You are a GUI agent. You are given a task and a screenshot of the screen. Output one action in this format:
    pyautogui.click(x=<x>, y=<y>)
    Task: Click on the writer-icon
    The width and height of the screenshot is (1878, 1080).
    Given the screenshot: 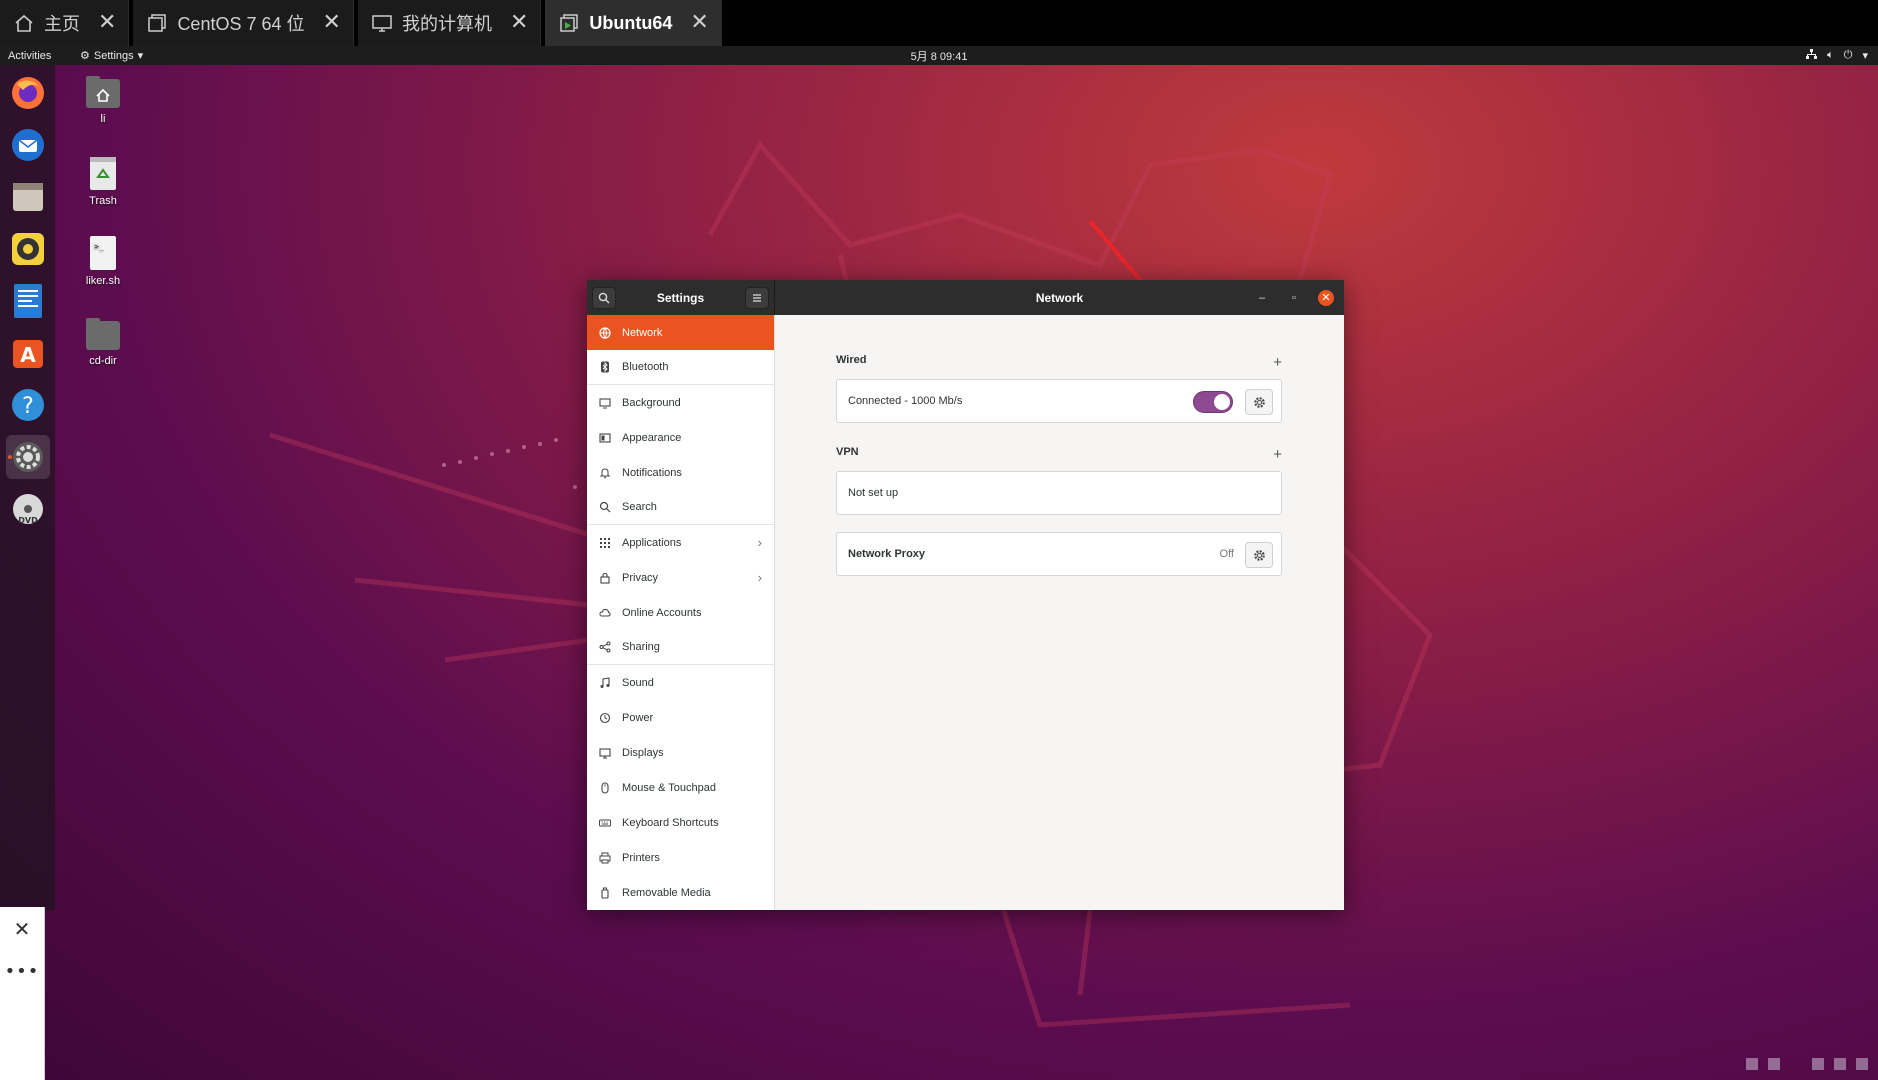 What is the action you would take?
    pyautogui.click(x=27, y=301)
    